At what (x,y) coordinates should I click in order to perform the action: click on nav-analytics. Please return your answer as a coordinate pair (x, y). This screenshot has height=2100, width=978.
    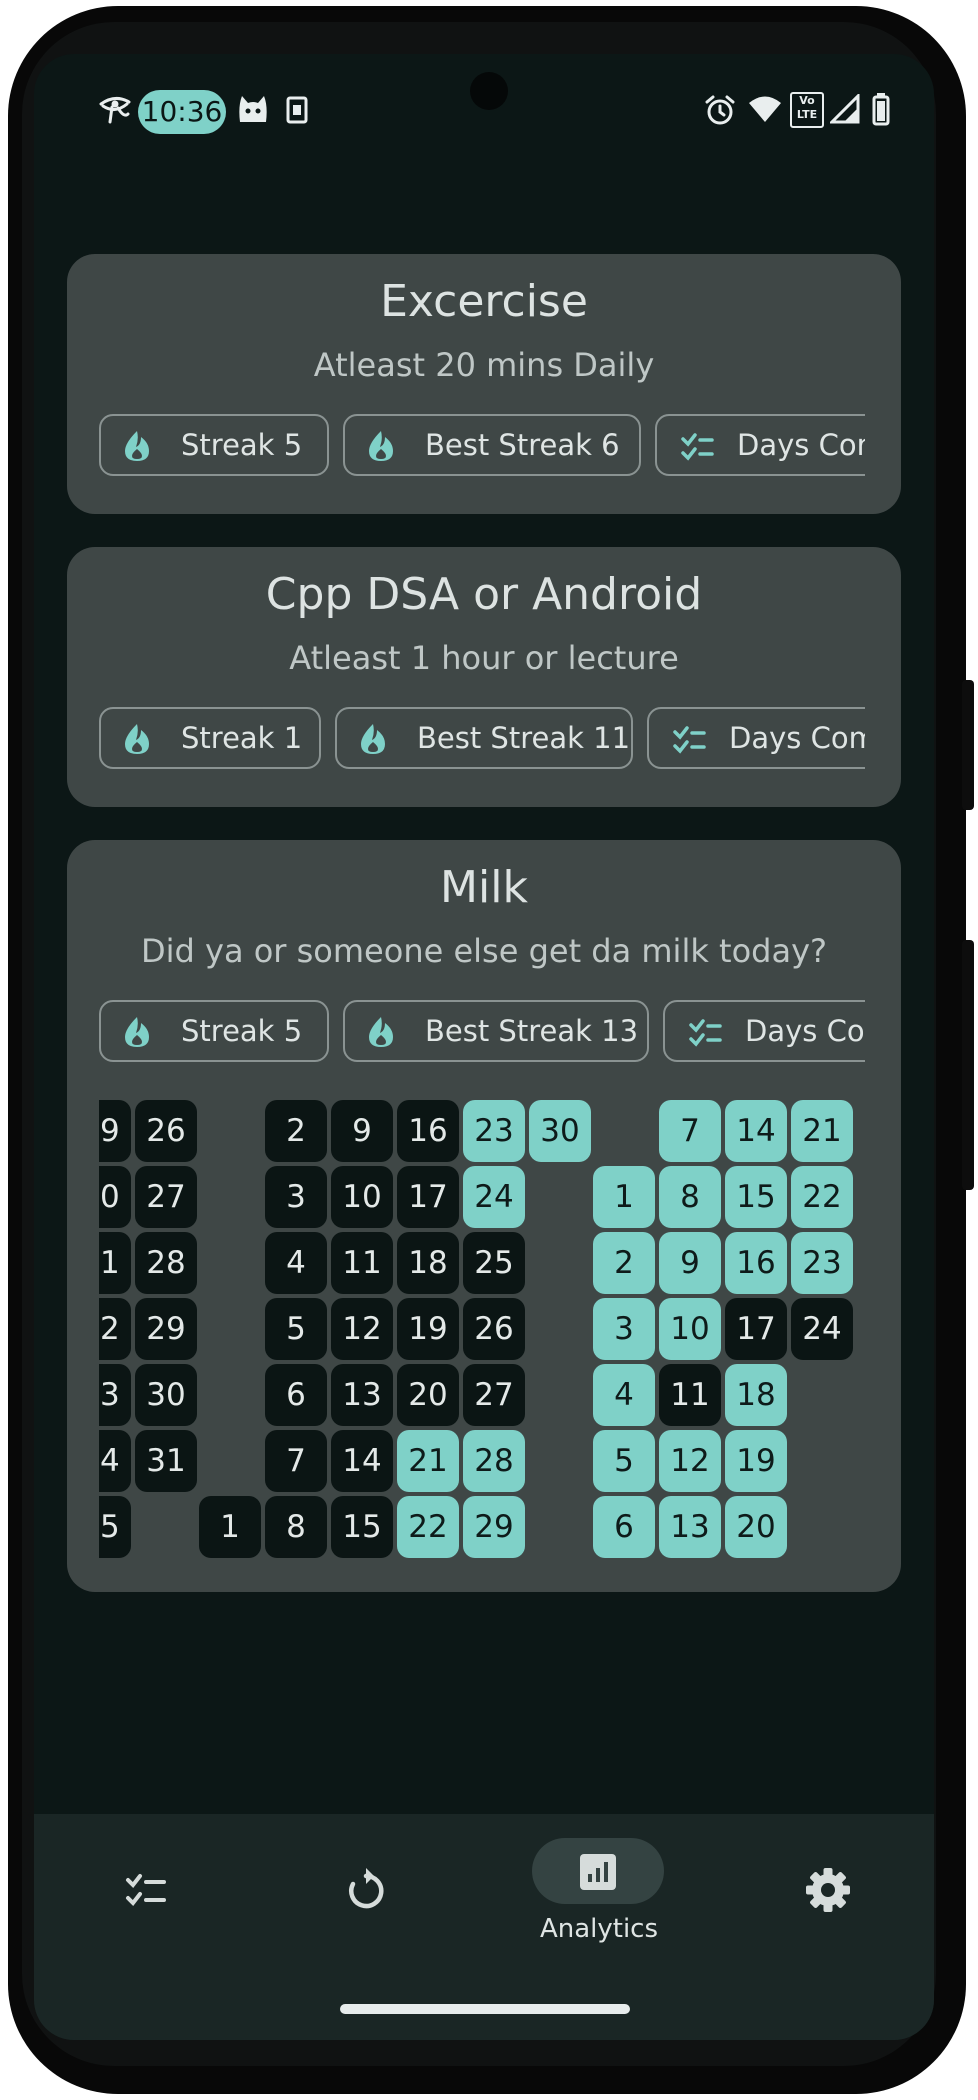
    Looking at the image, I should click on (598, 1872).